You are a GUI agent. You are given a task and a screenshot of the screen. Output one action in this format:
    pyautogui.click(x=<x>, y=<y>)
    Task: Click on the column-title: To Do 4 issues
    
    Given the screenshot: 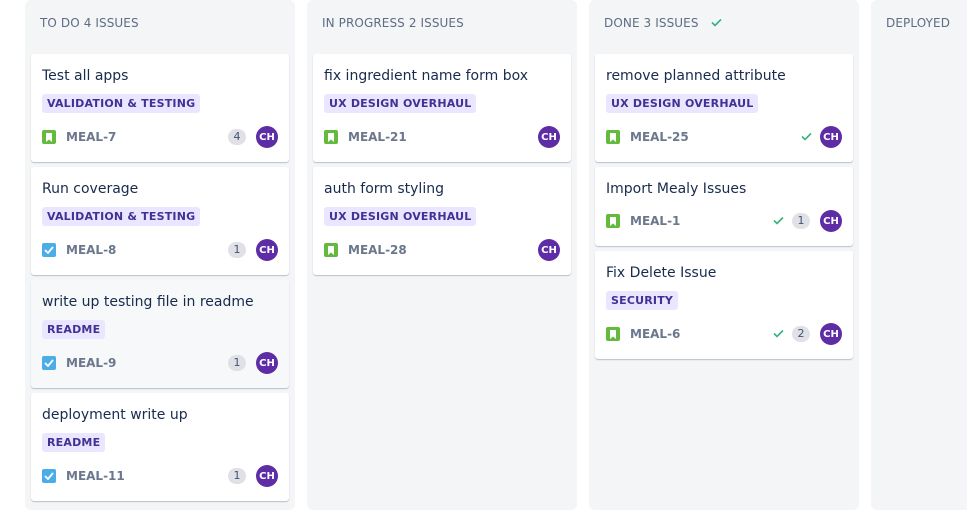 What is the action you would take?
    pyautogui.click(x=89, y=23)
    